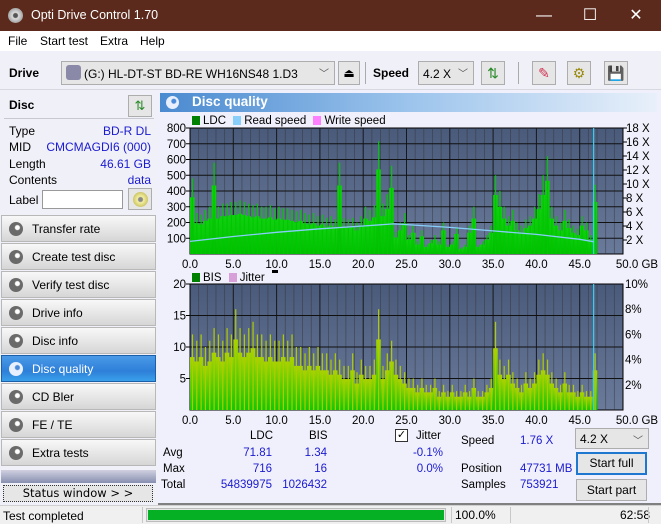  Describe the element at coordinates (446, 73) in the screenshot. I see `speed-select: 4.2 X ﹀` at that location.